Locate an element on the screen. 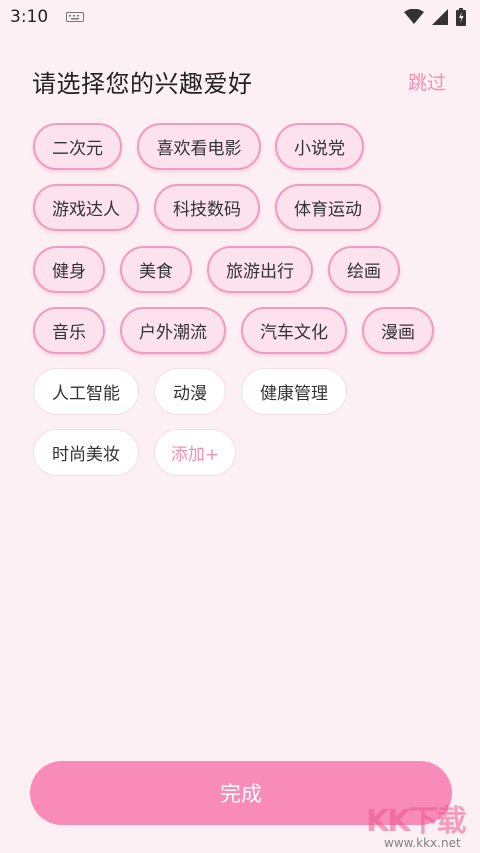 This screenshot has height=853, width=480. watermark-logo: KK下载 is located at coordinates (416, 821).